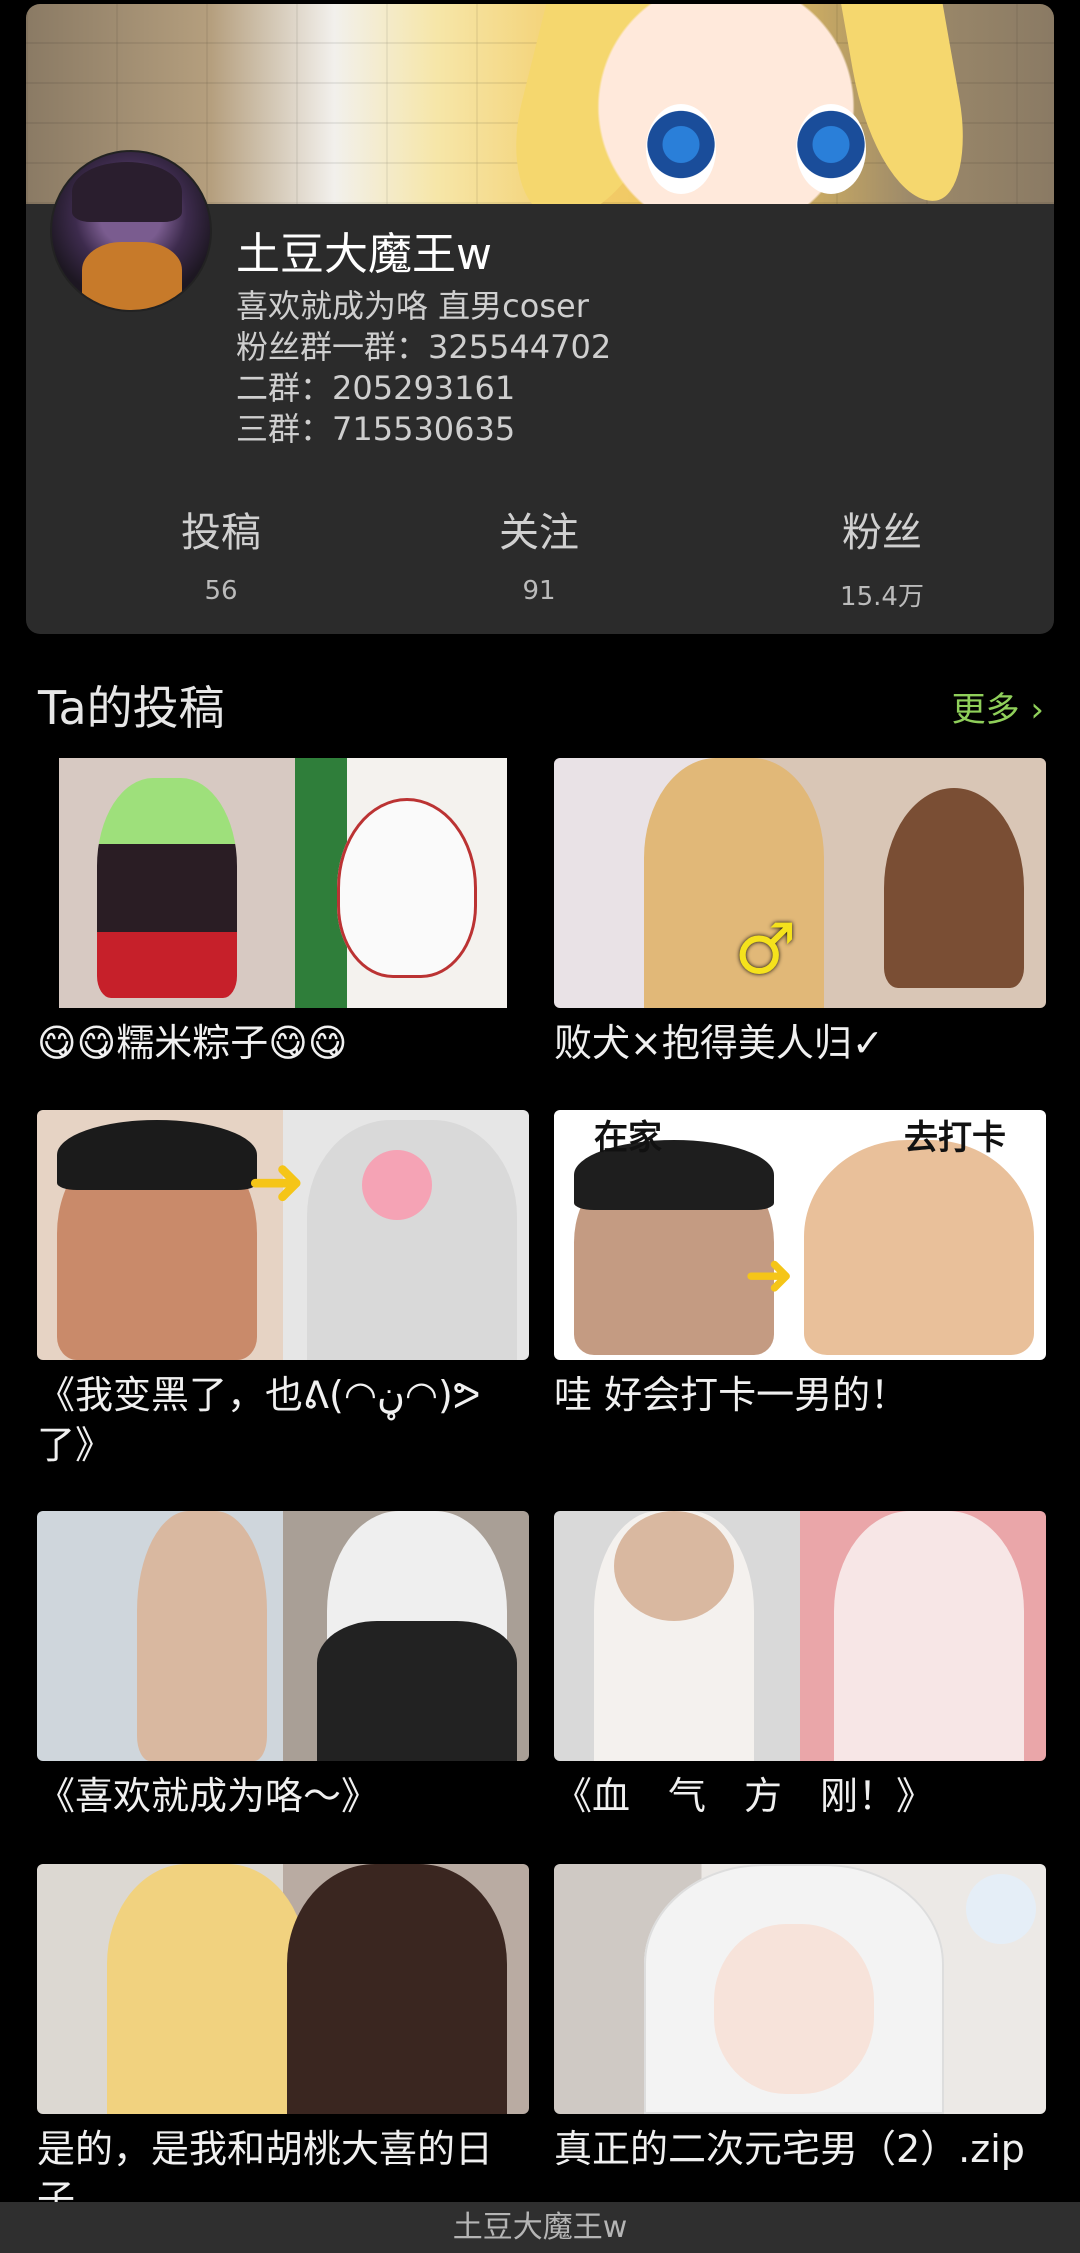  I want to click on stat-posts: 投稿 56, so click(221, 553).